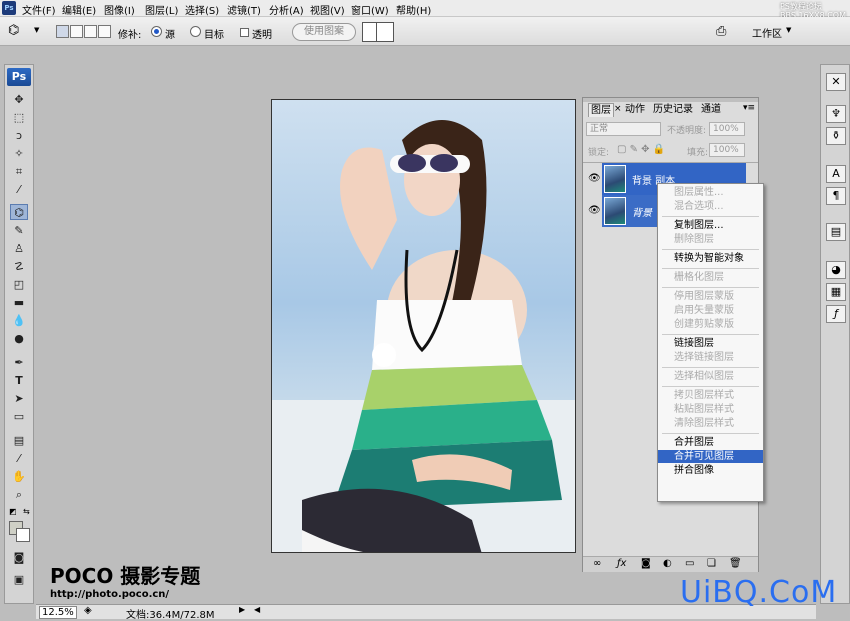 The image size is (850, 621). What do you see at coordinates (727, 150) in the screenshot?
I see `fill-field: 100%` at bounding box center [727, 150].